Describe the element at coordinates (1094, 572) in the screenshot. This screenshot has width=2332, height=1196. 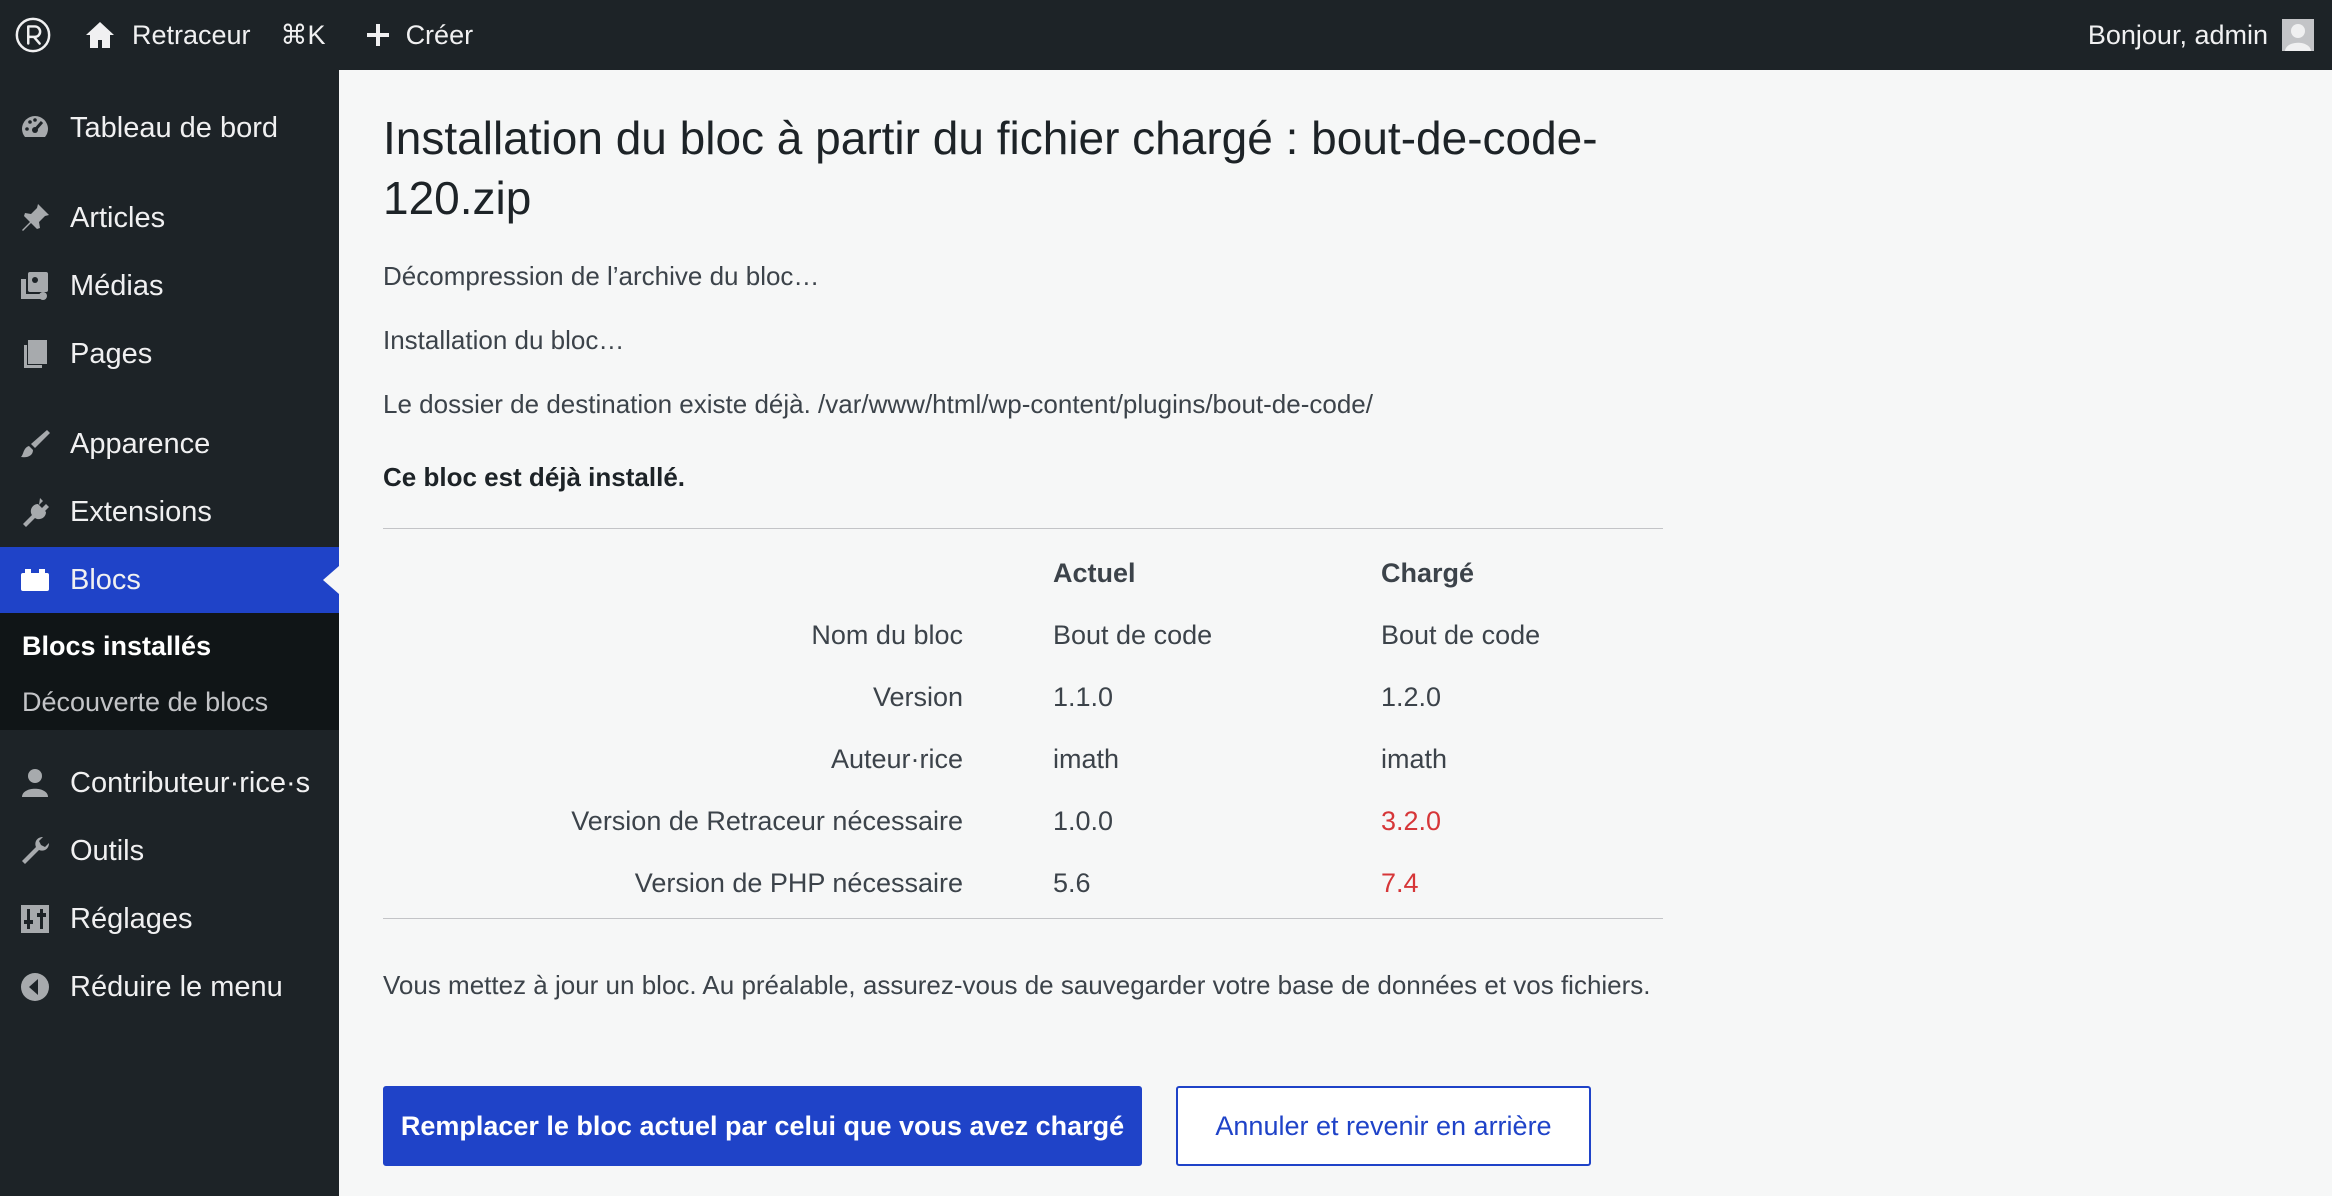
I see `header-current: Actuel` at that location.